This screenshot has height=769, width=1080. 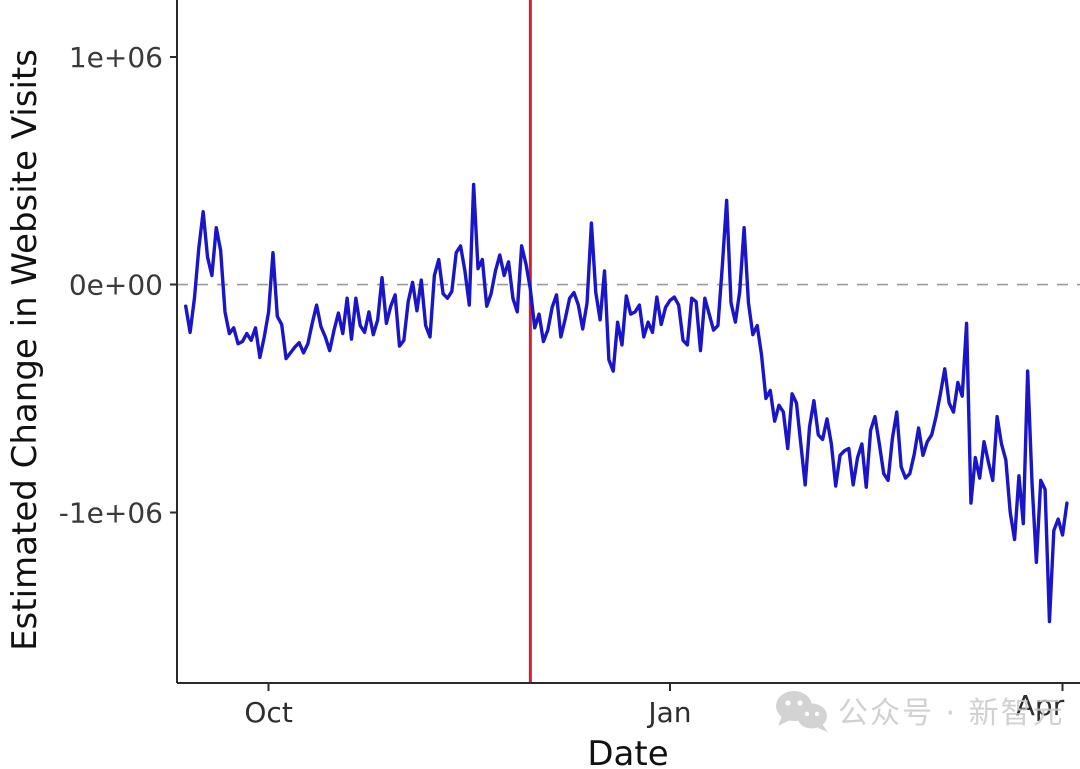 I want to click on watermark: 公众号 · 新智元, so click(x=920, y=711).